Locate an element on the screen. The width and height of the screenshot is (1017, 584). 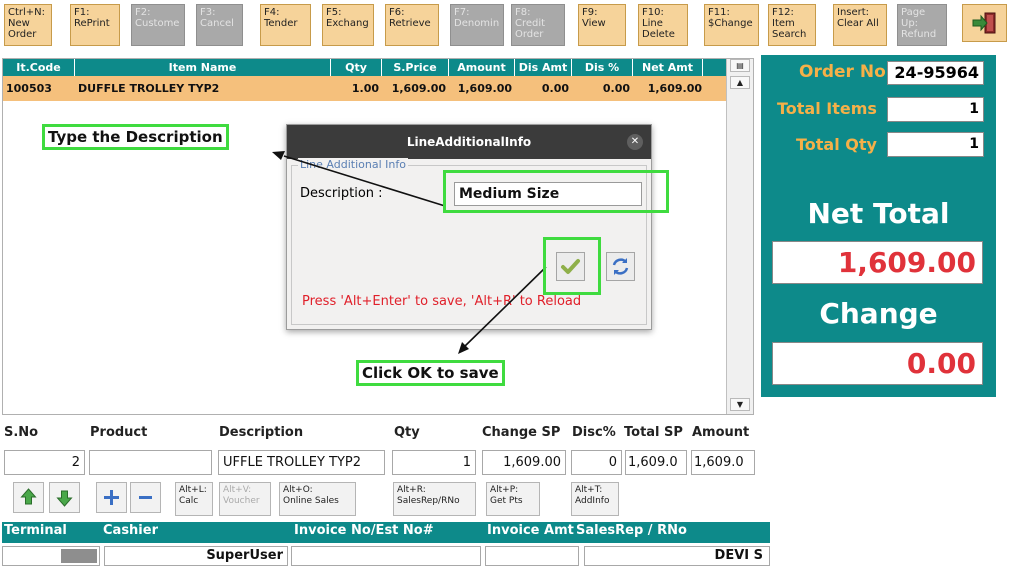
product-header: Product is located at coordinates (119, 432).